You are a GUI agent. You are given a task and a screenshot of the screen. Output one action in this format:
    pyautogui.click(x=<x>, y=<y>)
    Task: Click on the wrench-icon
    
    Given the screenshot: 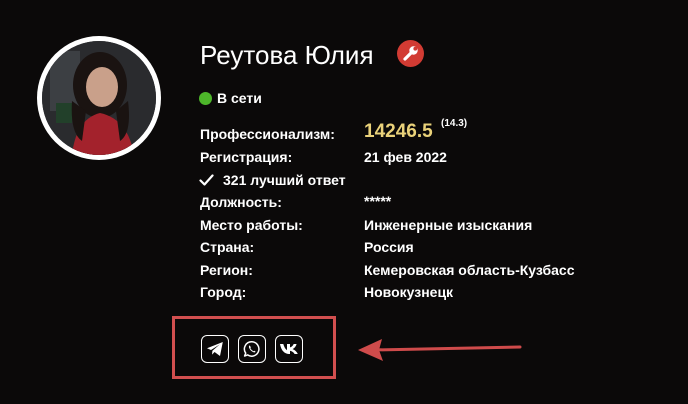 What is the action you would take?
    pyautogui.click(x=410, y=53)
    